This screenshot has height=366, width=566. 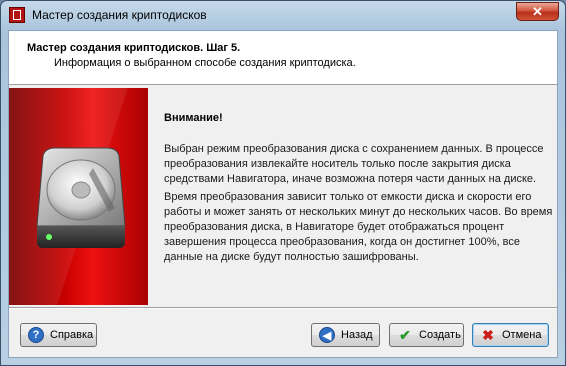 I want to click on back-button-label: Назад, so click(x=357, y=335).